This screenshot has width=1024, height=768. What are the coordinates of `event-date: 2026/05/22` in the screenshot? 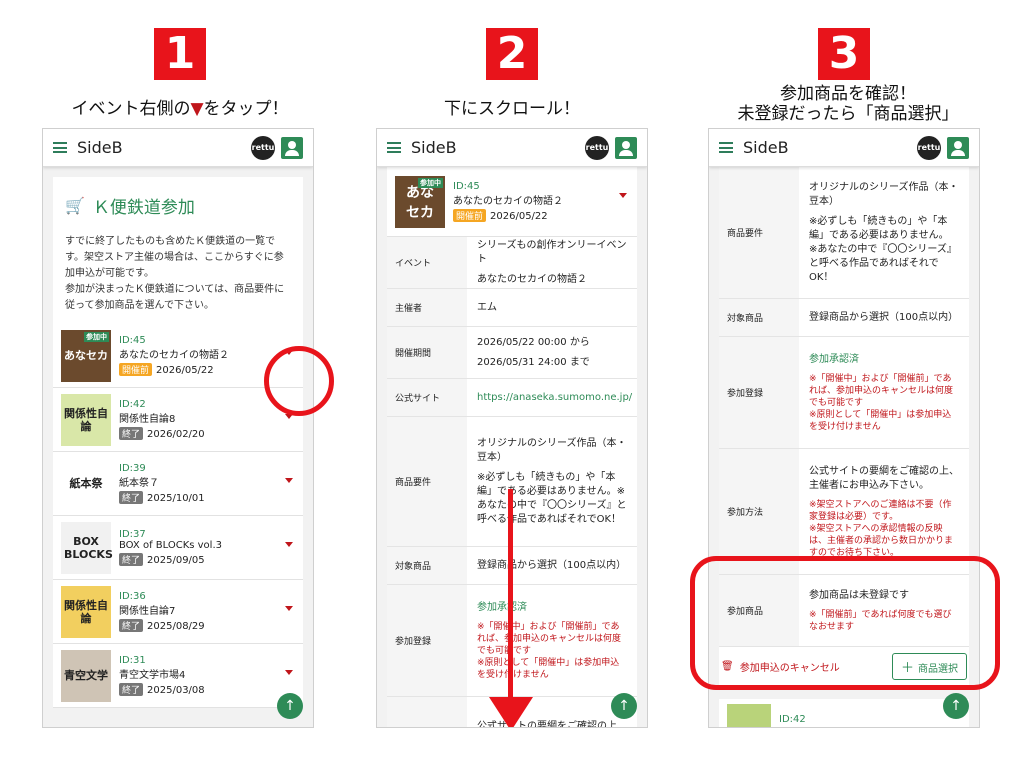 It's located at (185, 370).